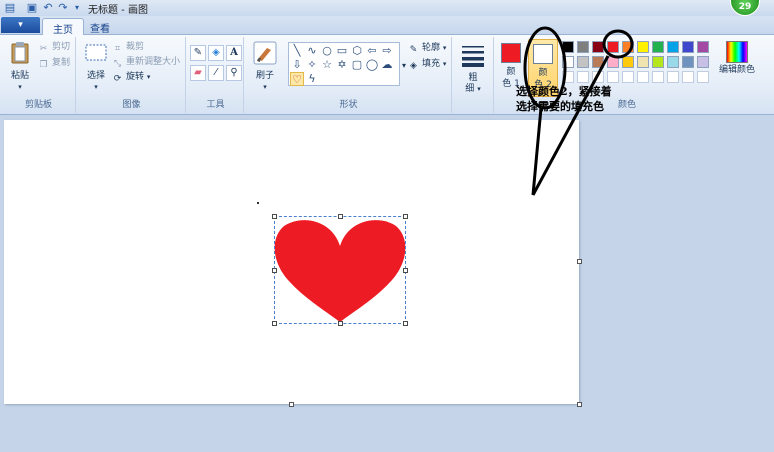 The width and height of the screenshot is (774, 452). Describe the element at coordinates (618, 44) in the screenshot. I see `annotation-circle-palette` at that location.